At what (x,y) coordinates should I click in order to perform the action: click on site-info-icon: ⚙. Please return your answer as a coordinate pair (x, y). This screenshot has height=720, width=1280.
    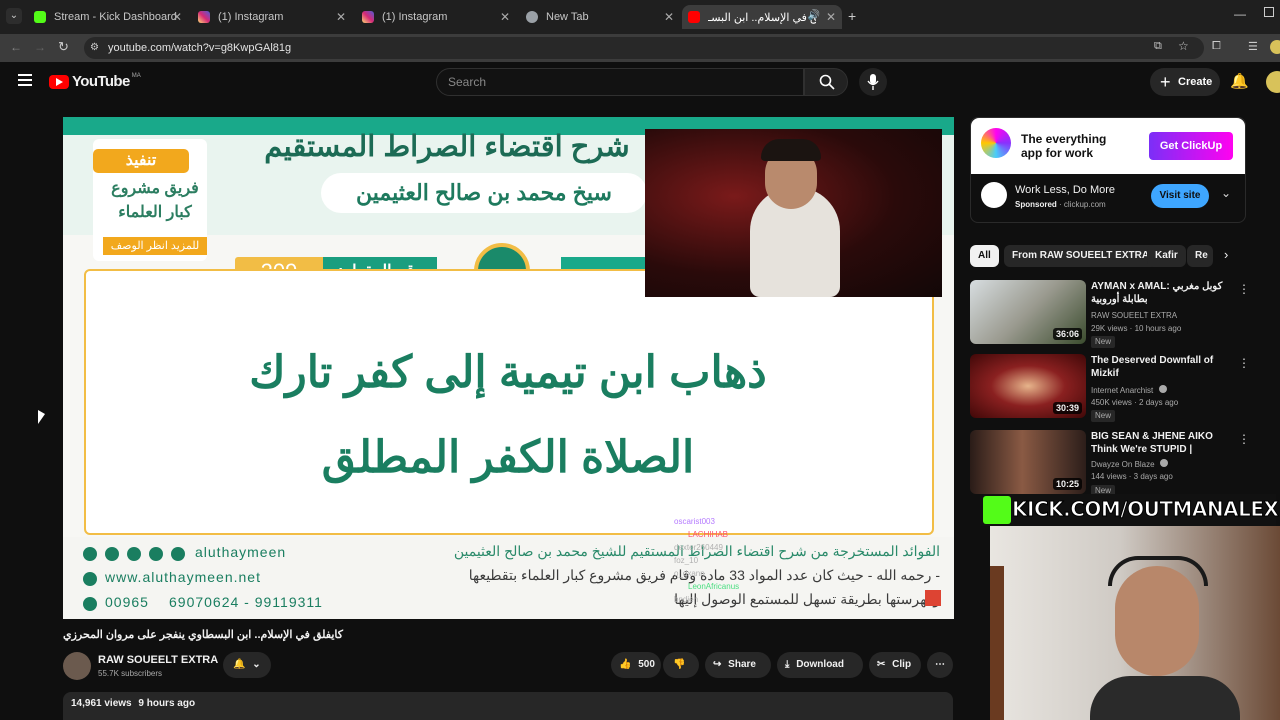
    Looking at the image, I should click on (94, 48).